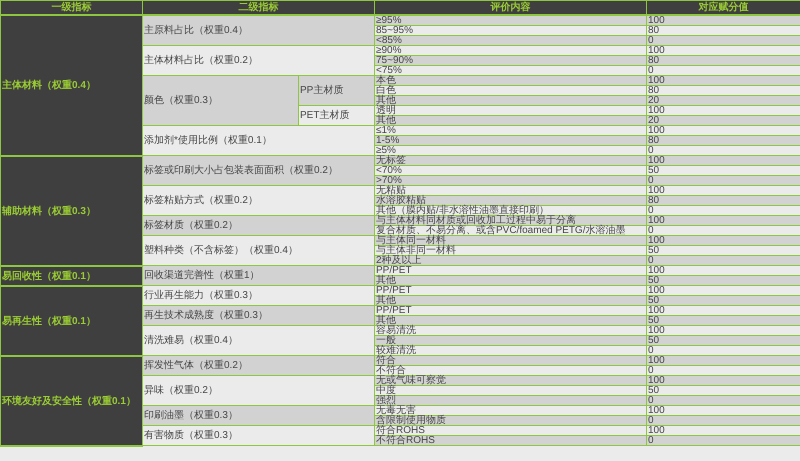 The image size is (800, 461). Describe the element at coordinates (71, 7) in the screenshot. I see `column-header: 一级指标` at that location.